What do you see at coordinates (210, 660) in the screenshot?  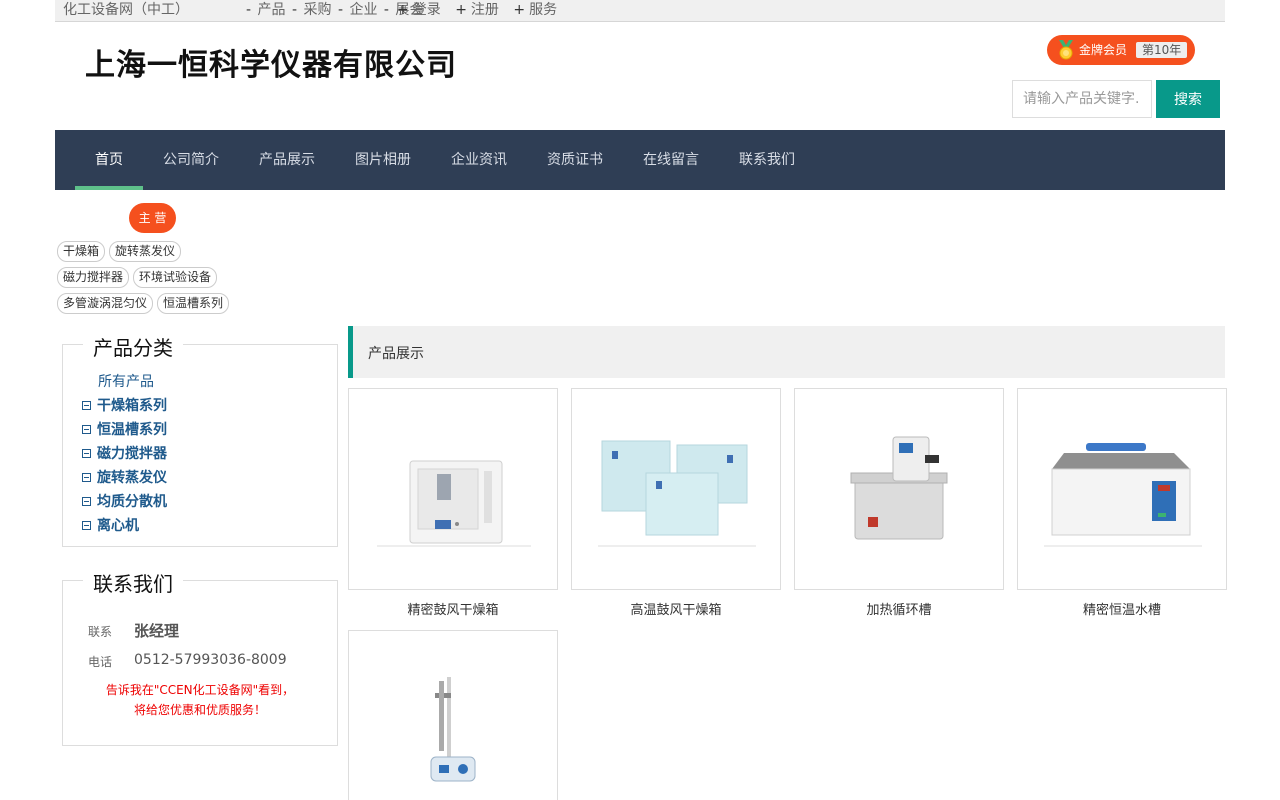 I see `phone-number: 0512-57993036-8009` at bounding box center [210, 660].